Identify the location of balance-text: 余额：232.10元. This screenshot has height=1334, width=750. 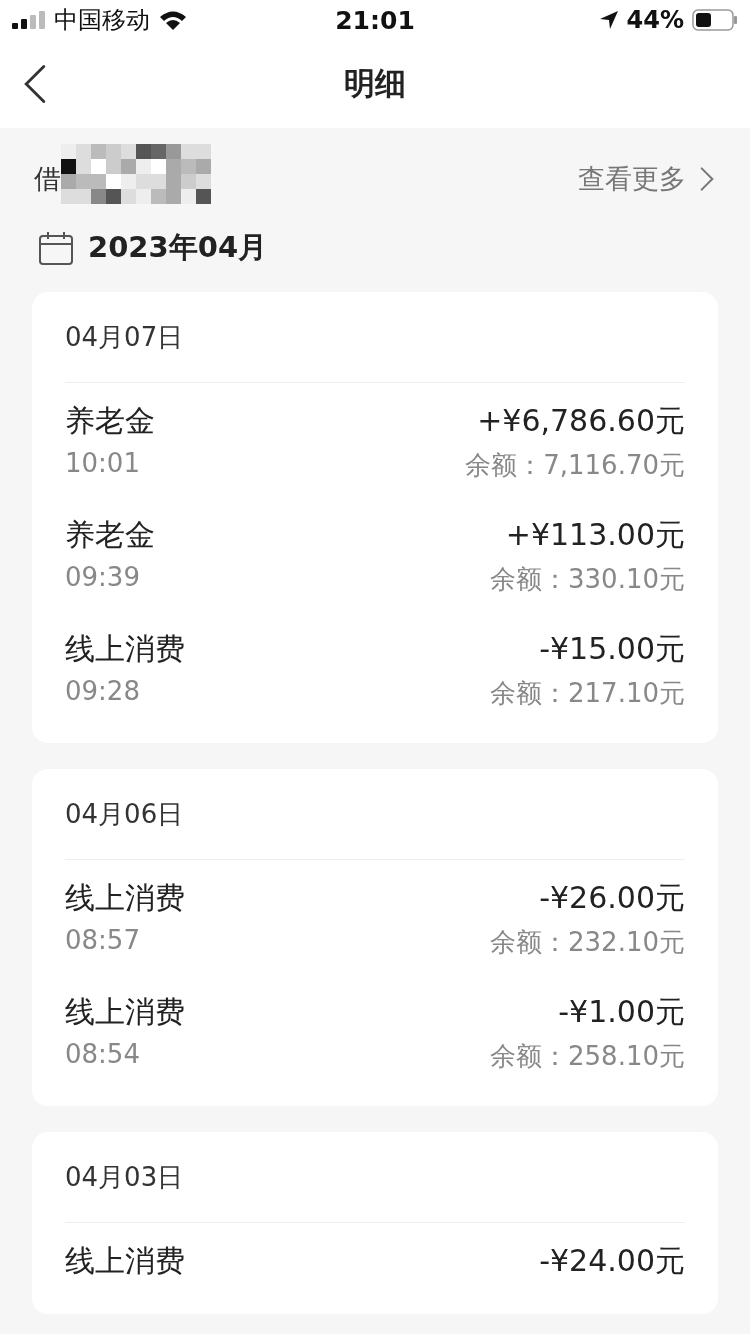
(587, 942).